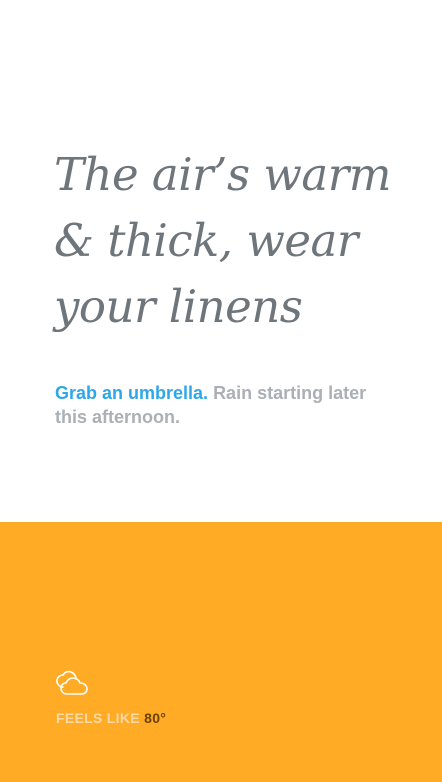 Image resolution: width=442 pixels, height=782 pixels. Describe the element at coordinates (132, 393) in the screenshot. I see `forecast-lead: Grab an umbrella.` at that location.